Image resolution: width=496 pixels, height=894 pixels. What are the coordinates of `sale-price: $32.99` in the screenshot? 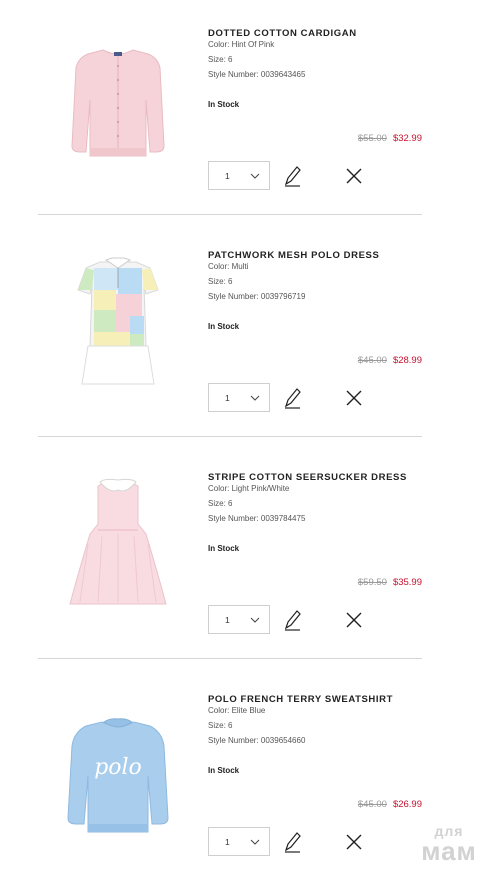 It's located at (407, 138).